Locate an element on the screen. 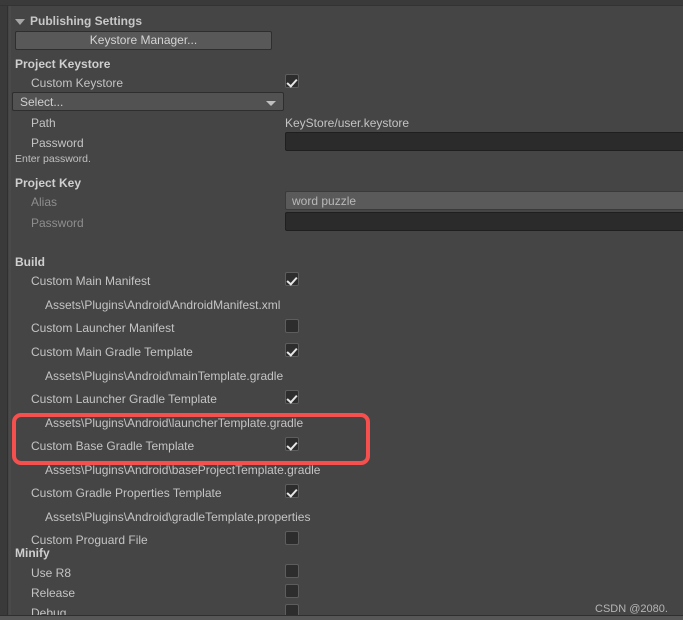  keystore-password-label: Password is located at coordinates (57, 143).